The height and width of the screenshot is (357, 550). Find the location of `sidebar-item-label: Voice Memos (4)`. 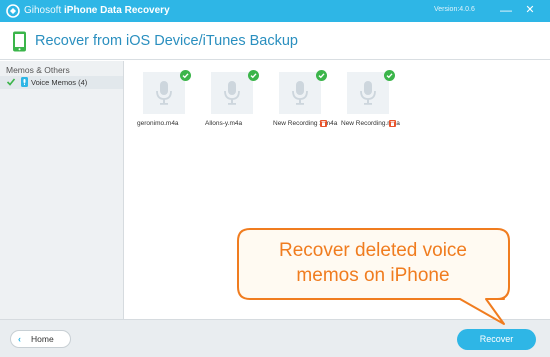

sidebar-item-label: Voice Memos (4) is located at coordinates (59, 82).